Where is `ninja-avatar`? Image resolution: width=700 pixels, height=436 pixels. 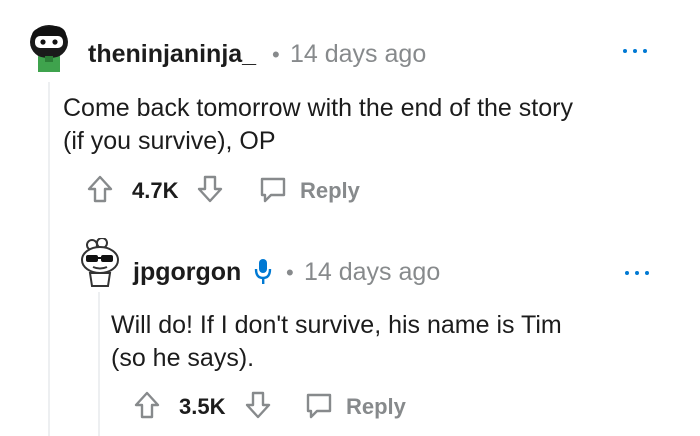 ninja-avatar is located at coordinates (49, 49).